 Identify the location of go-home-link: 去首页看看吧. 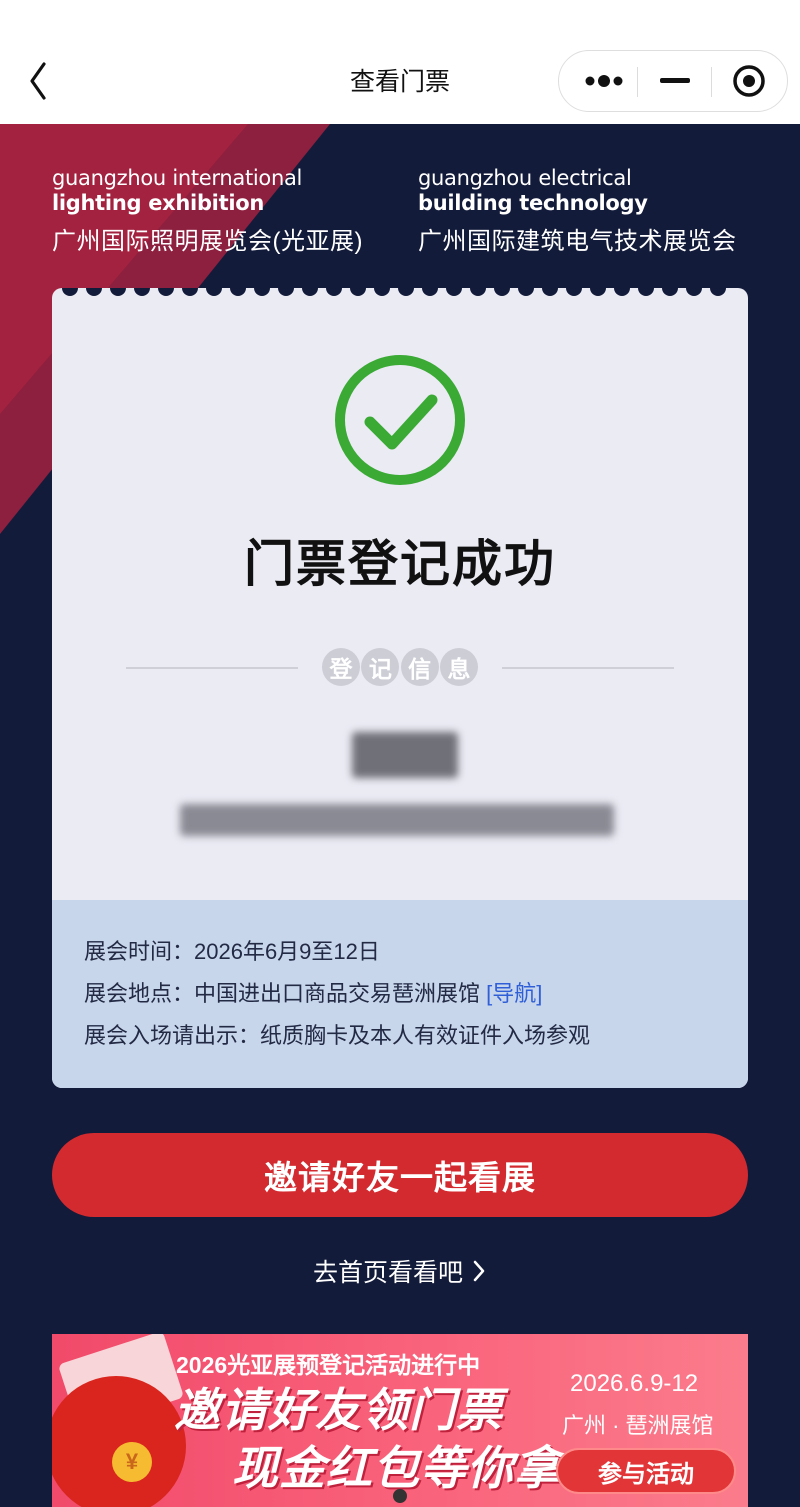
(400, 1271).